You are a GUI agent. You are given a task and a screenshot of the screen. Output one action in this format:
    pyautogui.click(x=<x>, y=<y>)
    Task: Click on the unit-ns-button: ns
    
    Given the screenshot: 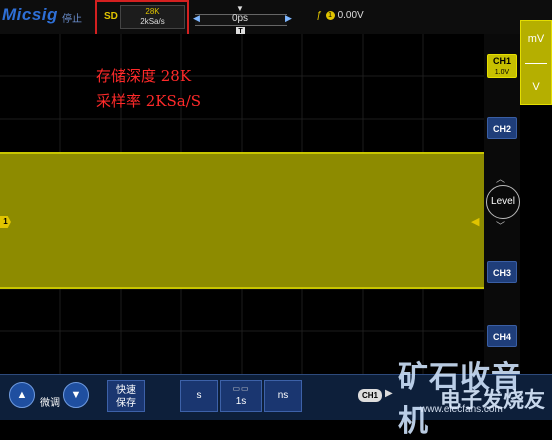 What is the action you would take?
    pyautogui.click(x=283, y=396)
    